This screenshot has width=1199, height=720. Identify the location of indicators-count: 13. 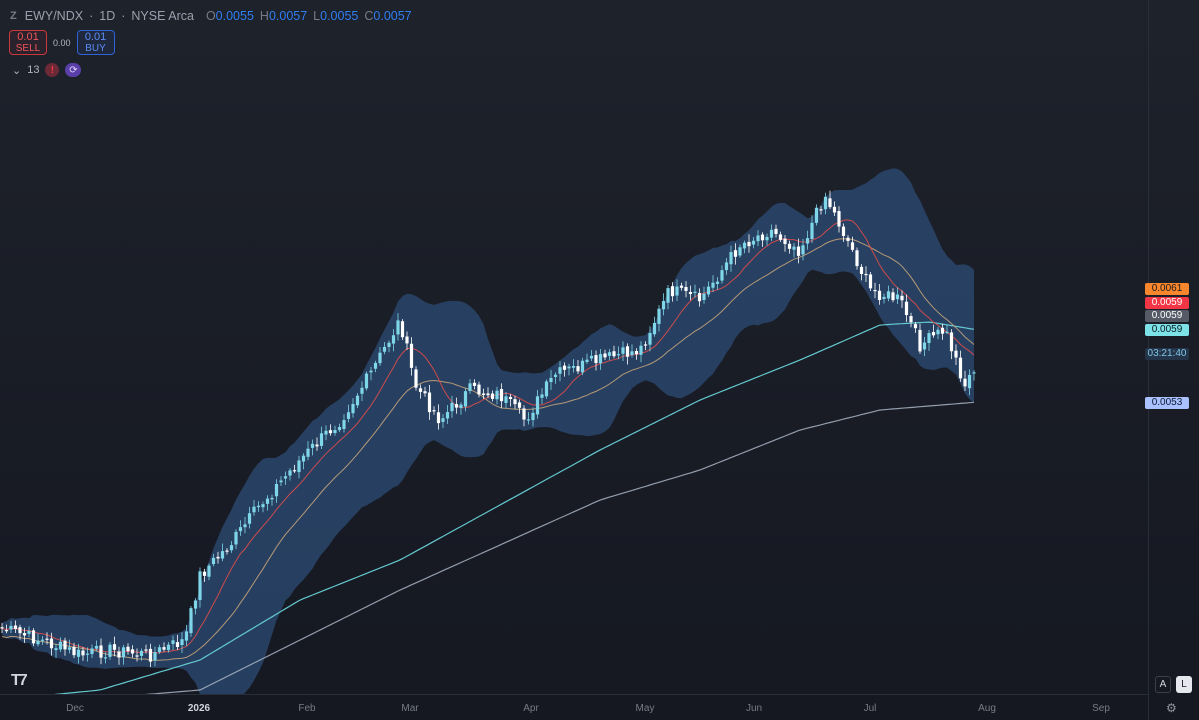
(33, 70).